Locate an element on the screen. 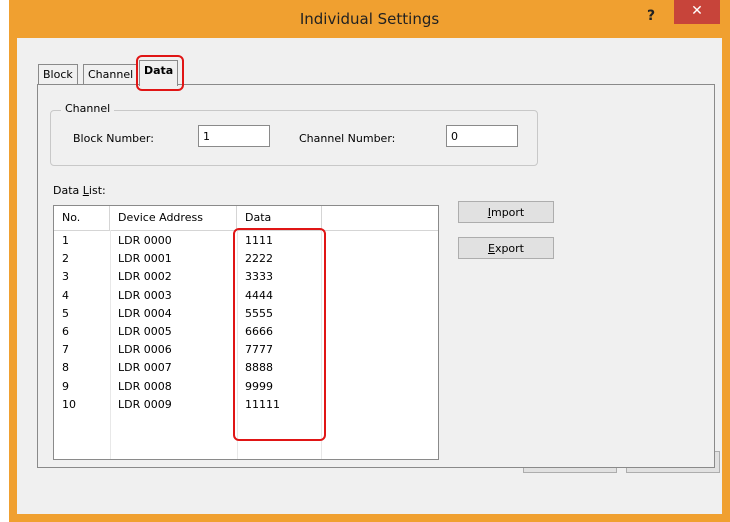  row-address-cell: LDR 0004 is located at coordinates (145, 313).